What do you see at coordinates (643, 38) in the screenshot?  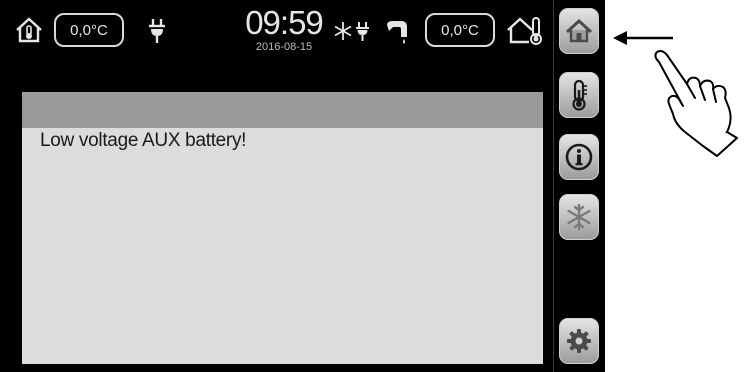 I see `arrow-left-icon` at bounding box center [643, 38].